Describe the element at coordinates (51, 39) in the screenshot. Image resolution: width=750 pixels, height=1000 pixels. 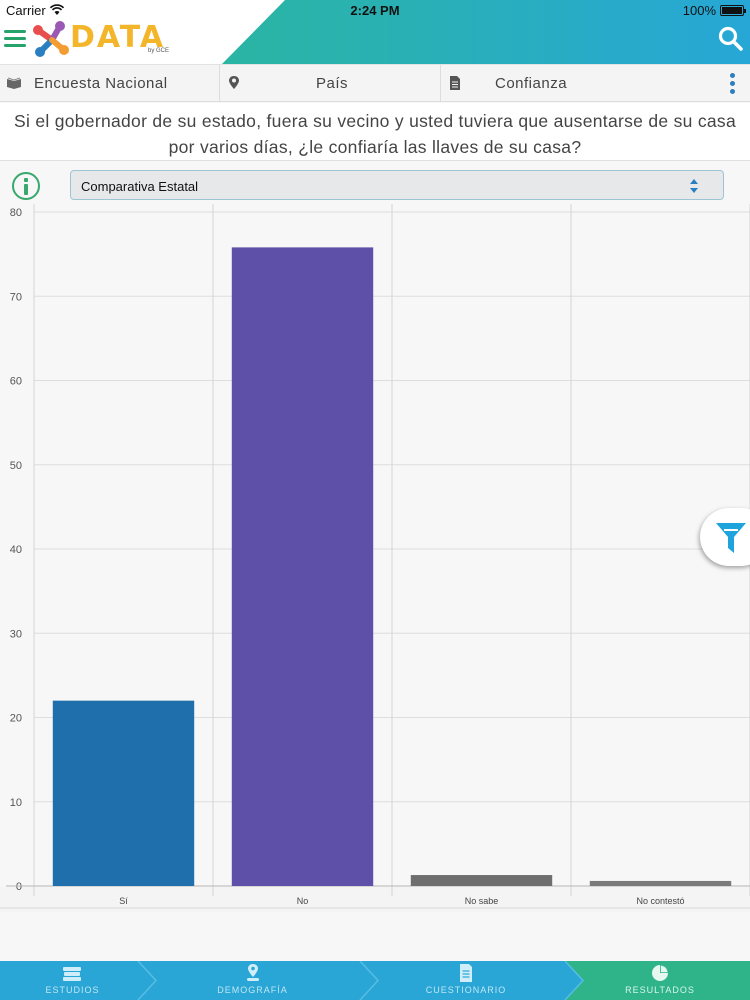
I see `logo-mark-icon` at that location.